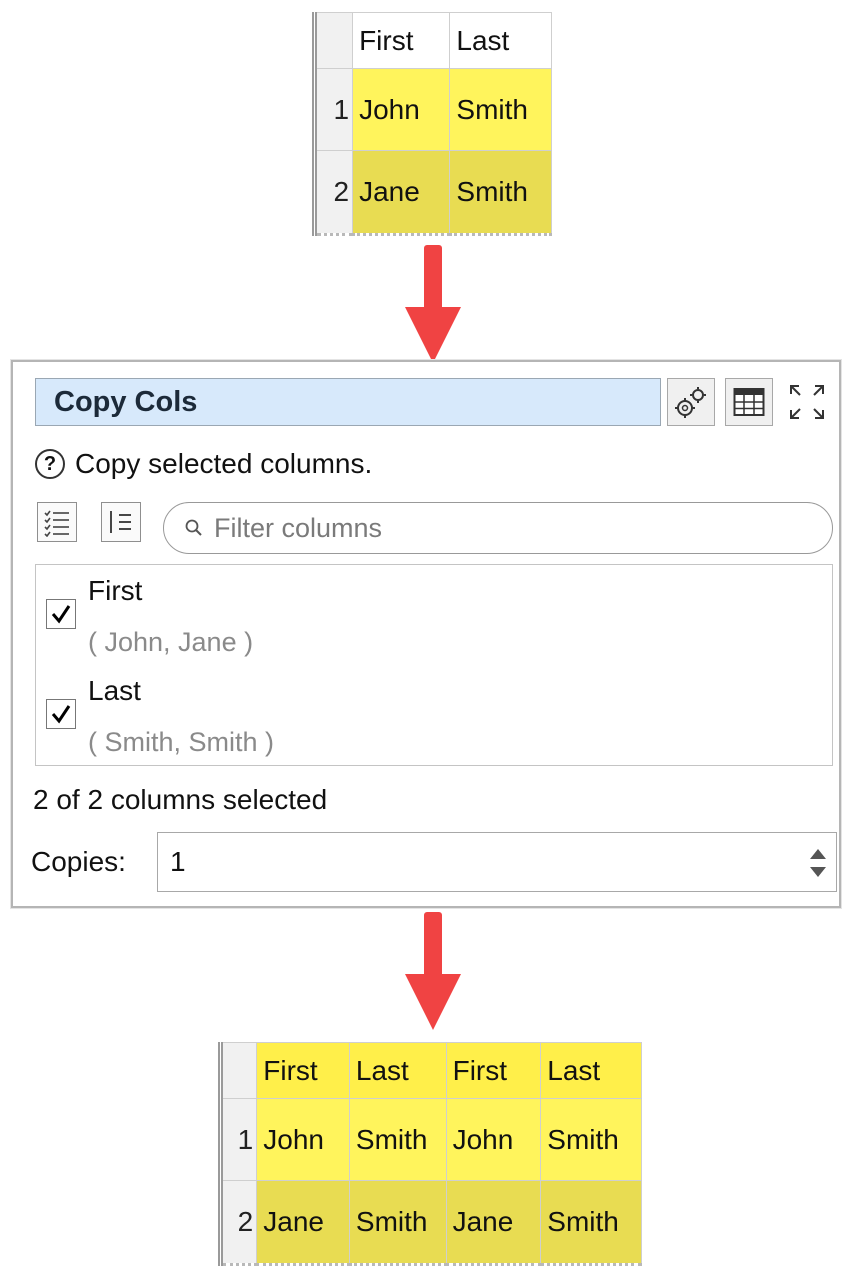 This screenshot has width=843, height=1266. Describe the element at coordinates (181, 742) in the screenshot. I see `column-values: ( Smith, Smith )` at that location.